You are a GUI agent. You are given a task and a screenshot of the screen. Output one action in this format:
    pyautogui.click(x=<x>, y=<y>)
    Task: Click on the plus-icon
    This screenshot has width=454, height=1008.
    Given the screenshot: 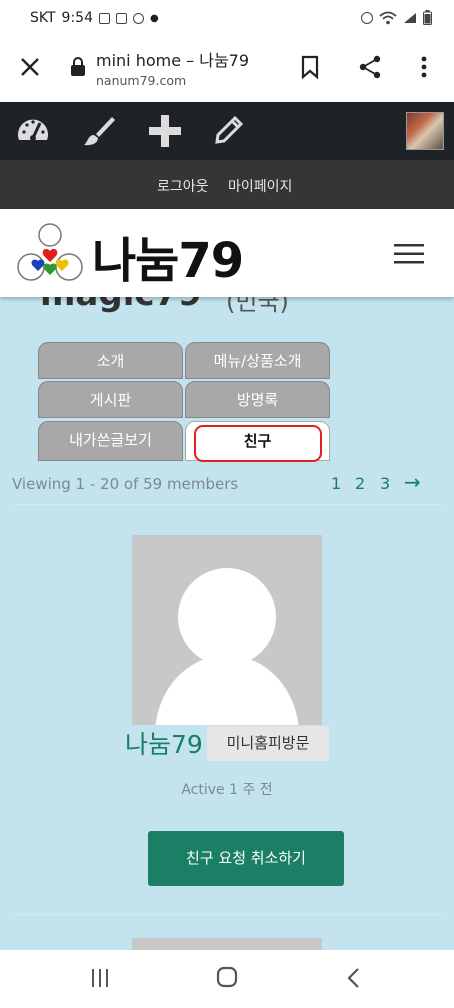 What is the action you would take?
    pyautogui.click(x=165, y=131)
    